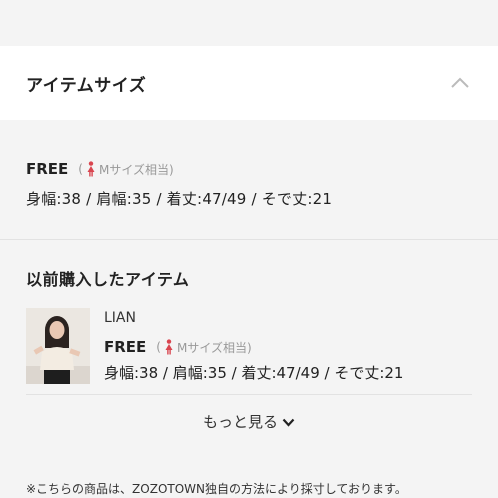 This screenshot has width=498, height=498. Describe the element at coordinates (58, 346) in the screenshot. I see `item-thumbnail` at that location.